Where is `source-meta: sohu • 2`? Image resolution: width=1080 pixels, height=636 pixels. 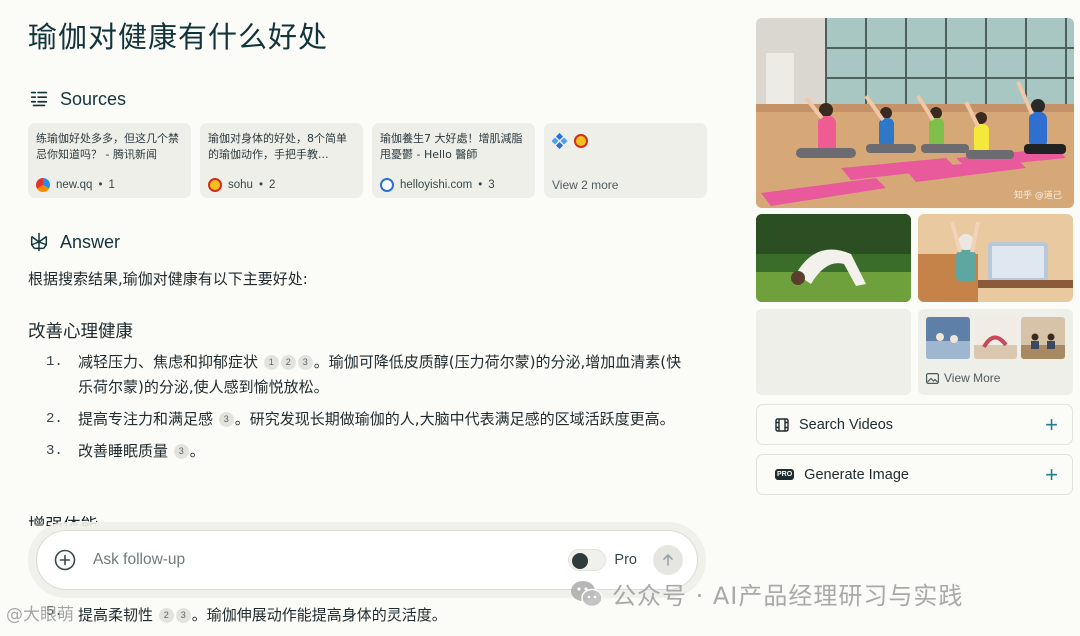
source-meta: sohu • 2 is located at coordinates (281, 185).